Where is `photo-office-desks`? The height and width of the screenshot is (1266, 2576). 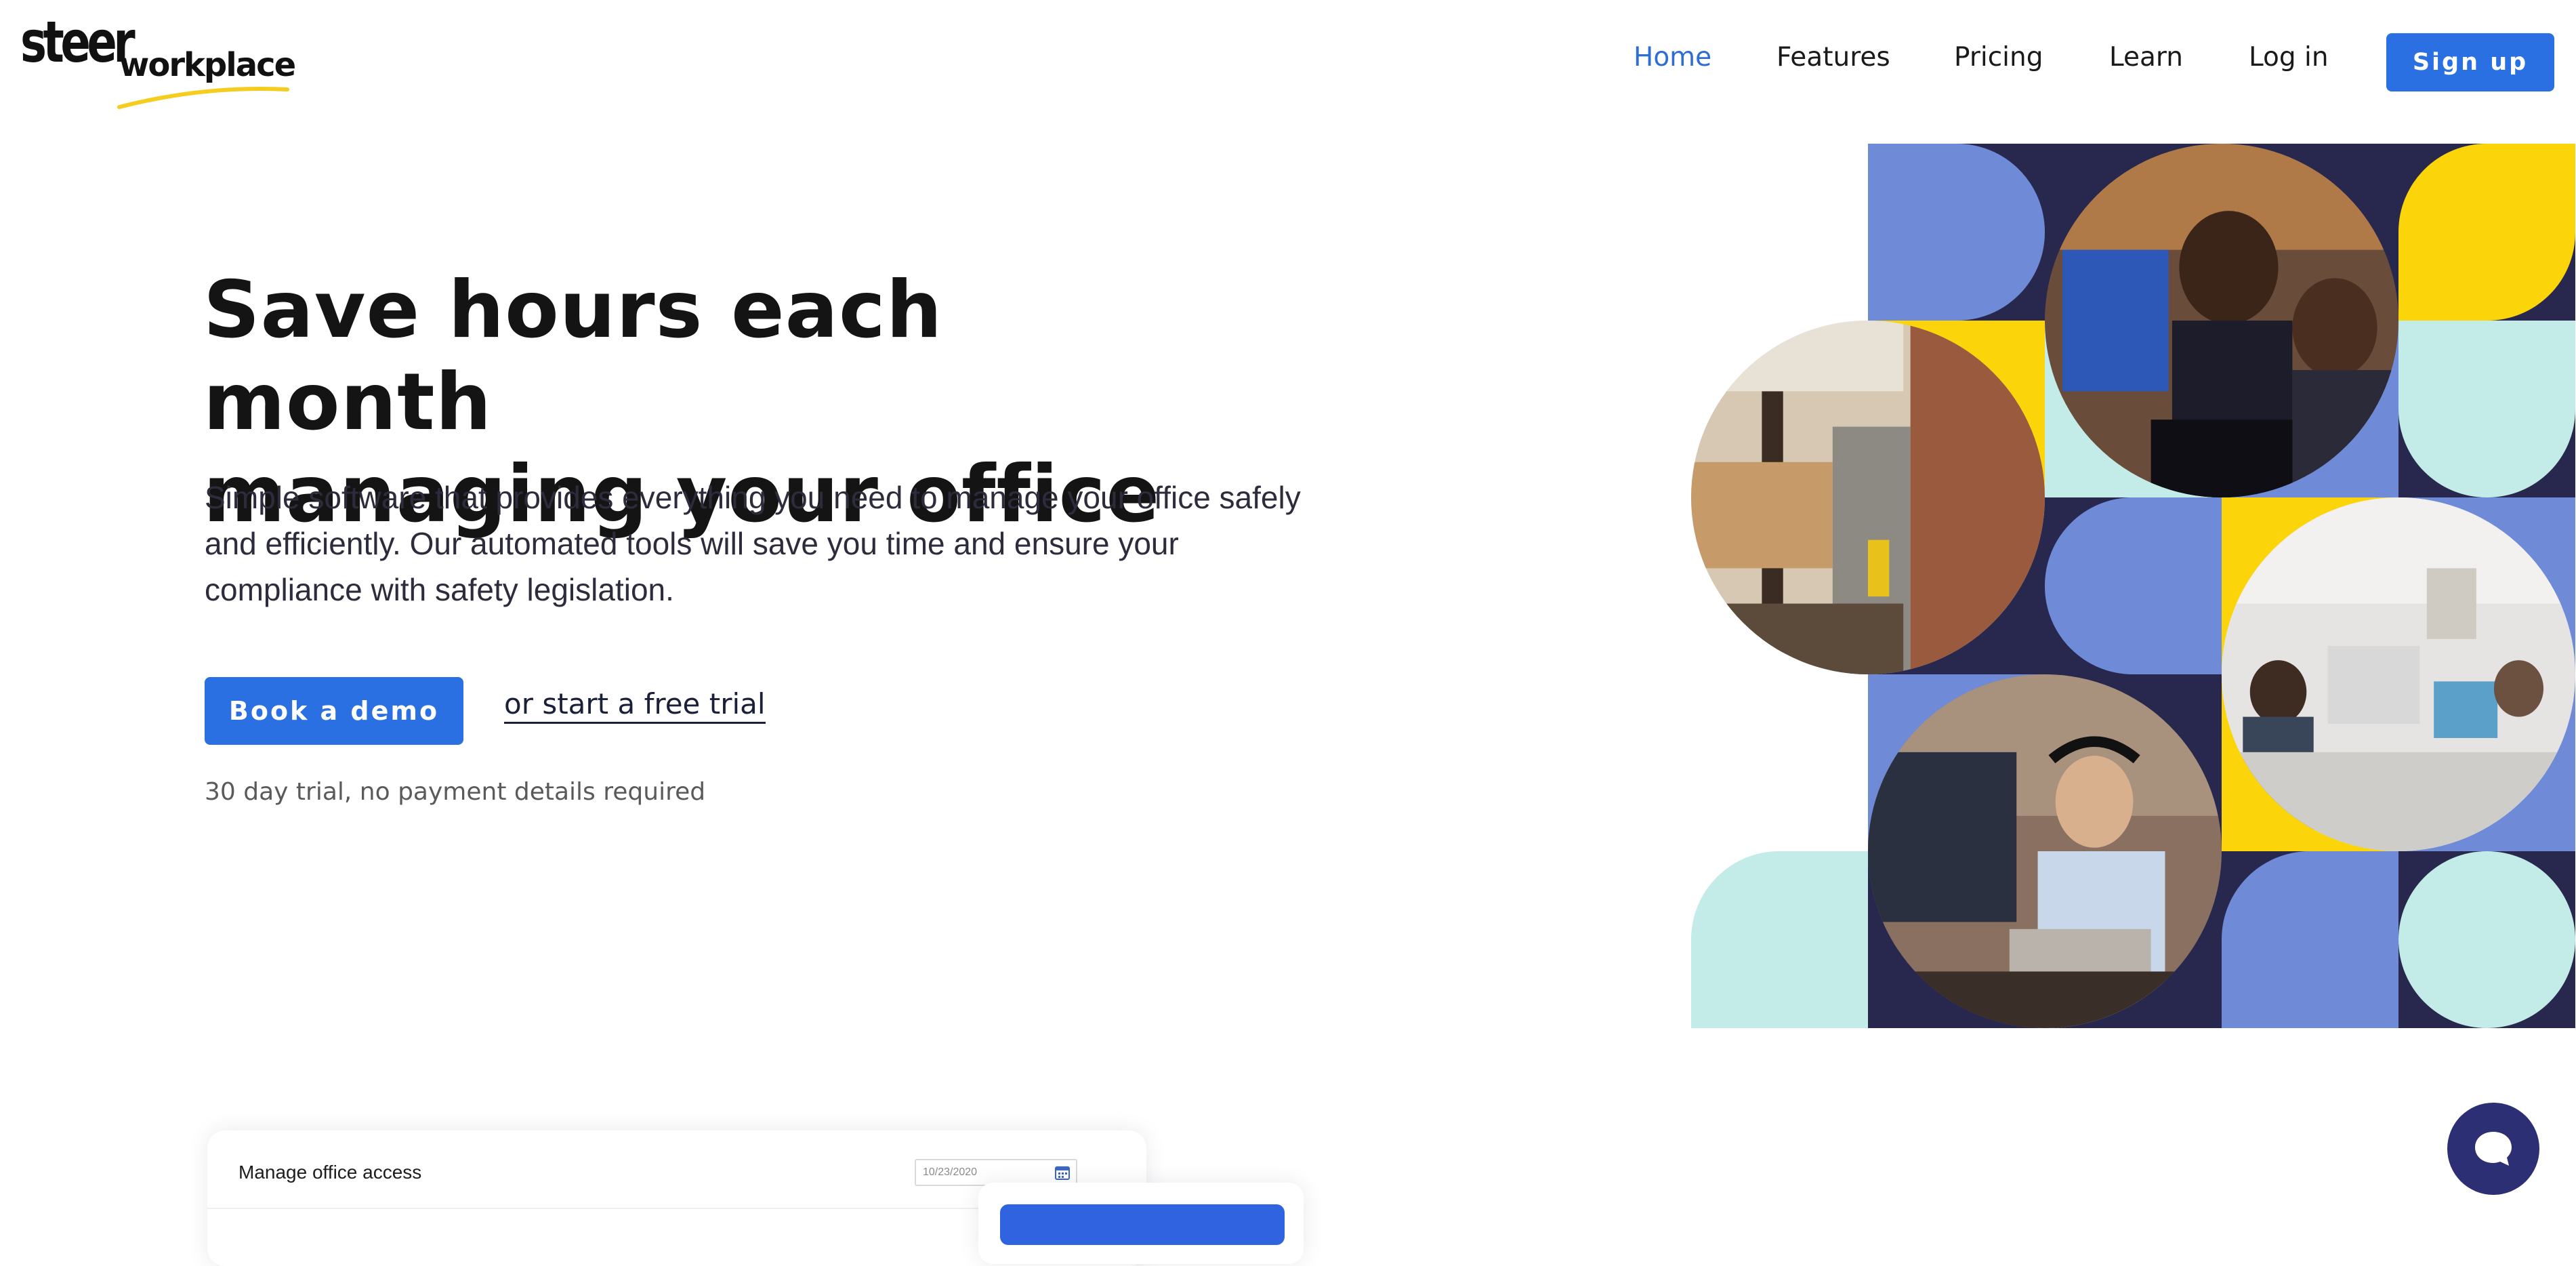 photo-office-desks is located at coordinates (2398, 674).